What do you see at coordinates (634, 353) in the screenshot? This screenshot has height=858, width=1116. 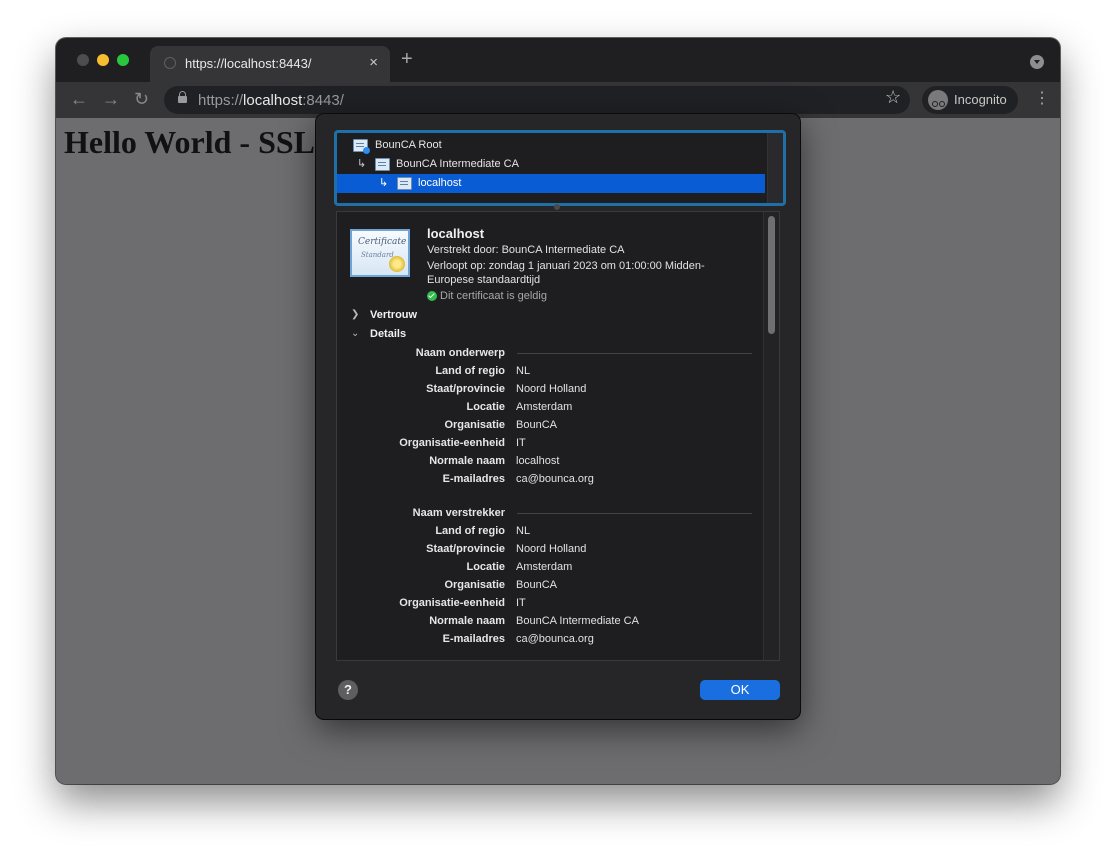 I see `subject-divider` at bounding box center [634, 353].